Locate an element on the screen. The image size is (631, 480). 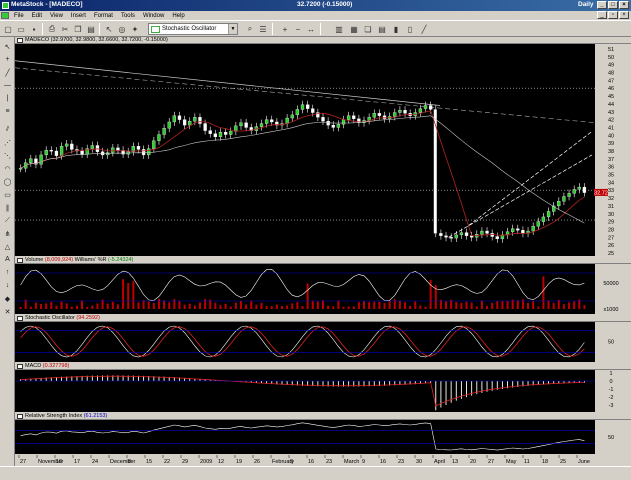
document-icon is located at coordinates (5, 15).